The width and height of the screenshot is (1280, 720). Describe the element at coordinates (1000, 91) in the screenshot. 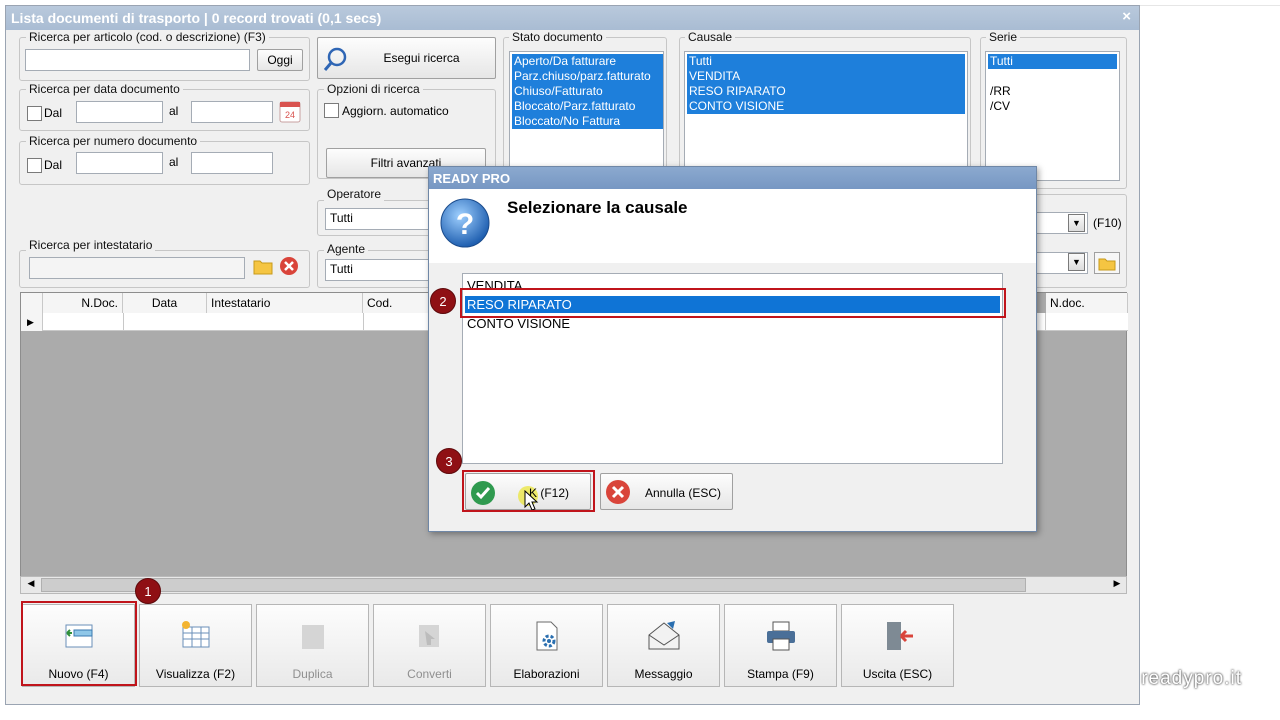

I see `serie-item: /RR` at that location.